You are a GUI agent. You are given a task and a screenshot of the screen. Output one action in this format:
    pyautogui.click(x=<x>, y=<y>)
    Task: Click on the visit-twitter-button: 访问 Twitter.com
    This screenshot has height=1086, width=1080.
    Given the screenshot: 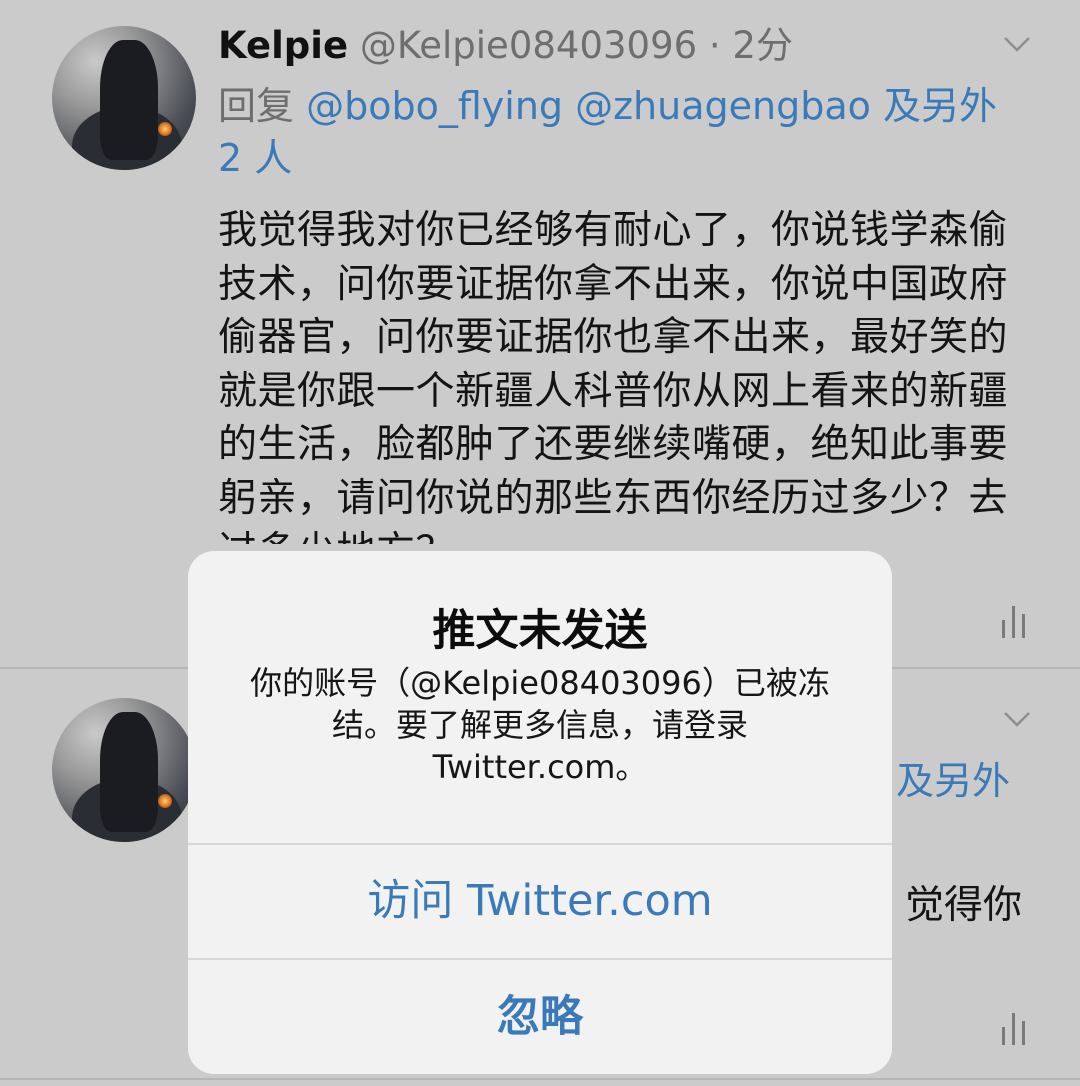 What is the action you would take?
    pyautogui.click(x=540, y=901)
    